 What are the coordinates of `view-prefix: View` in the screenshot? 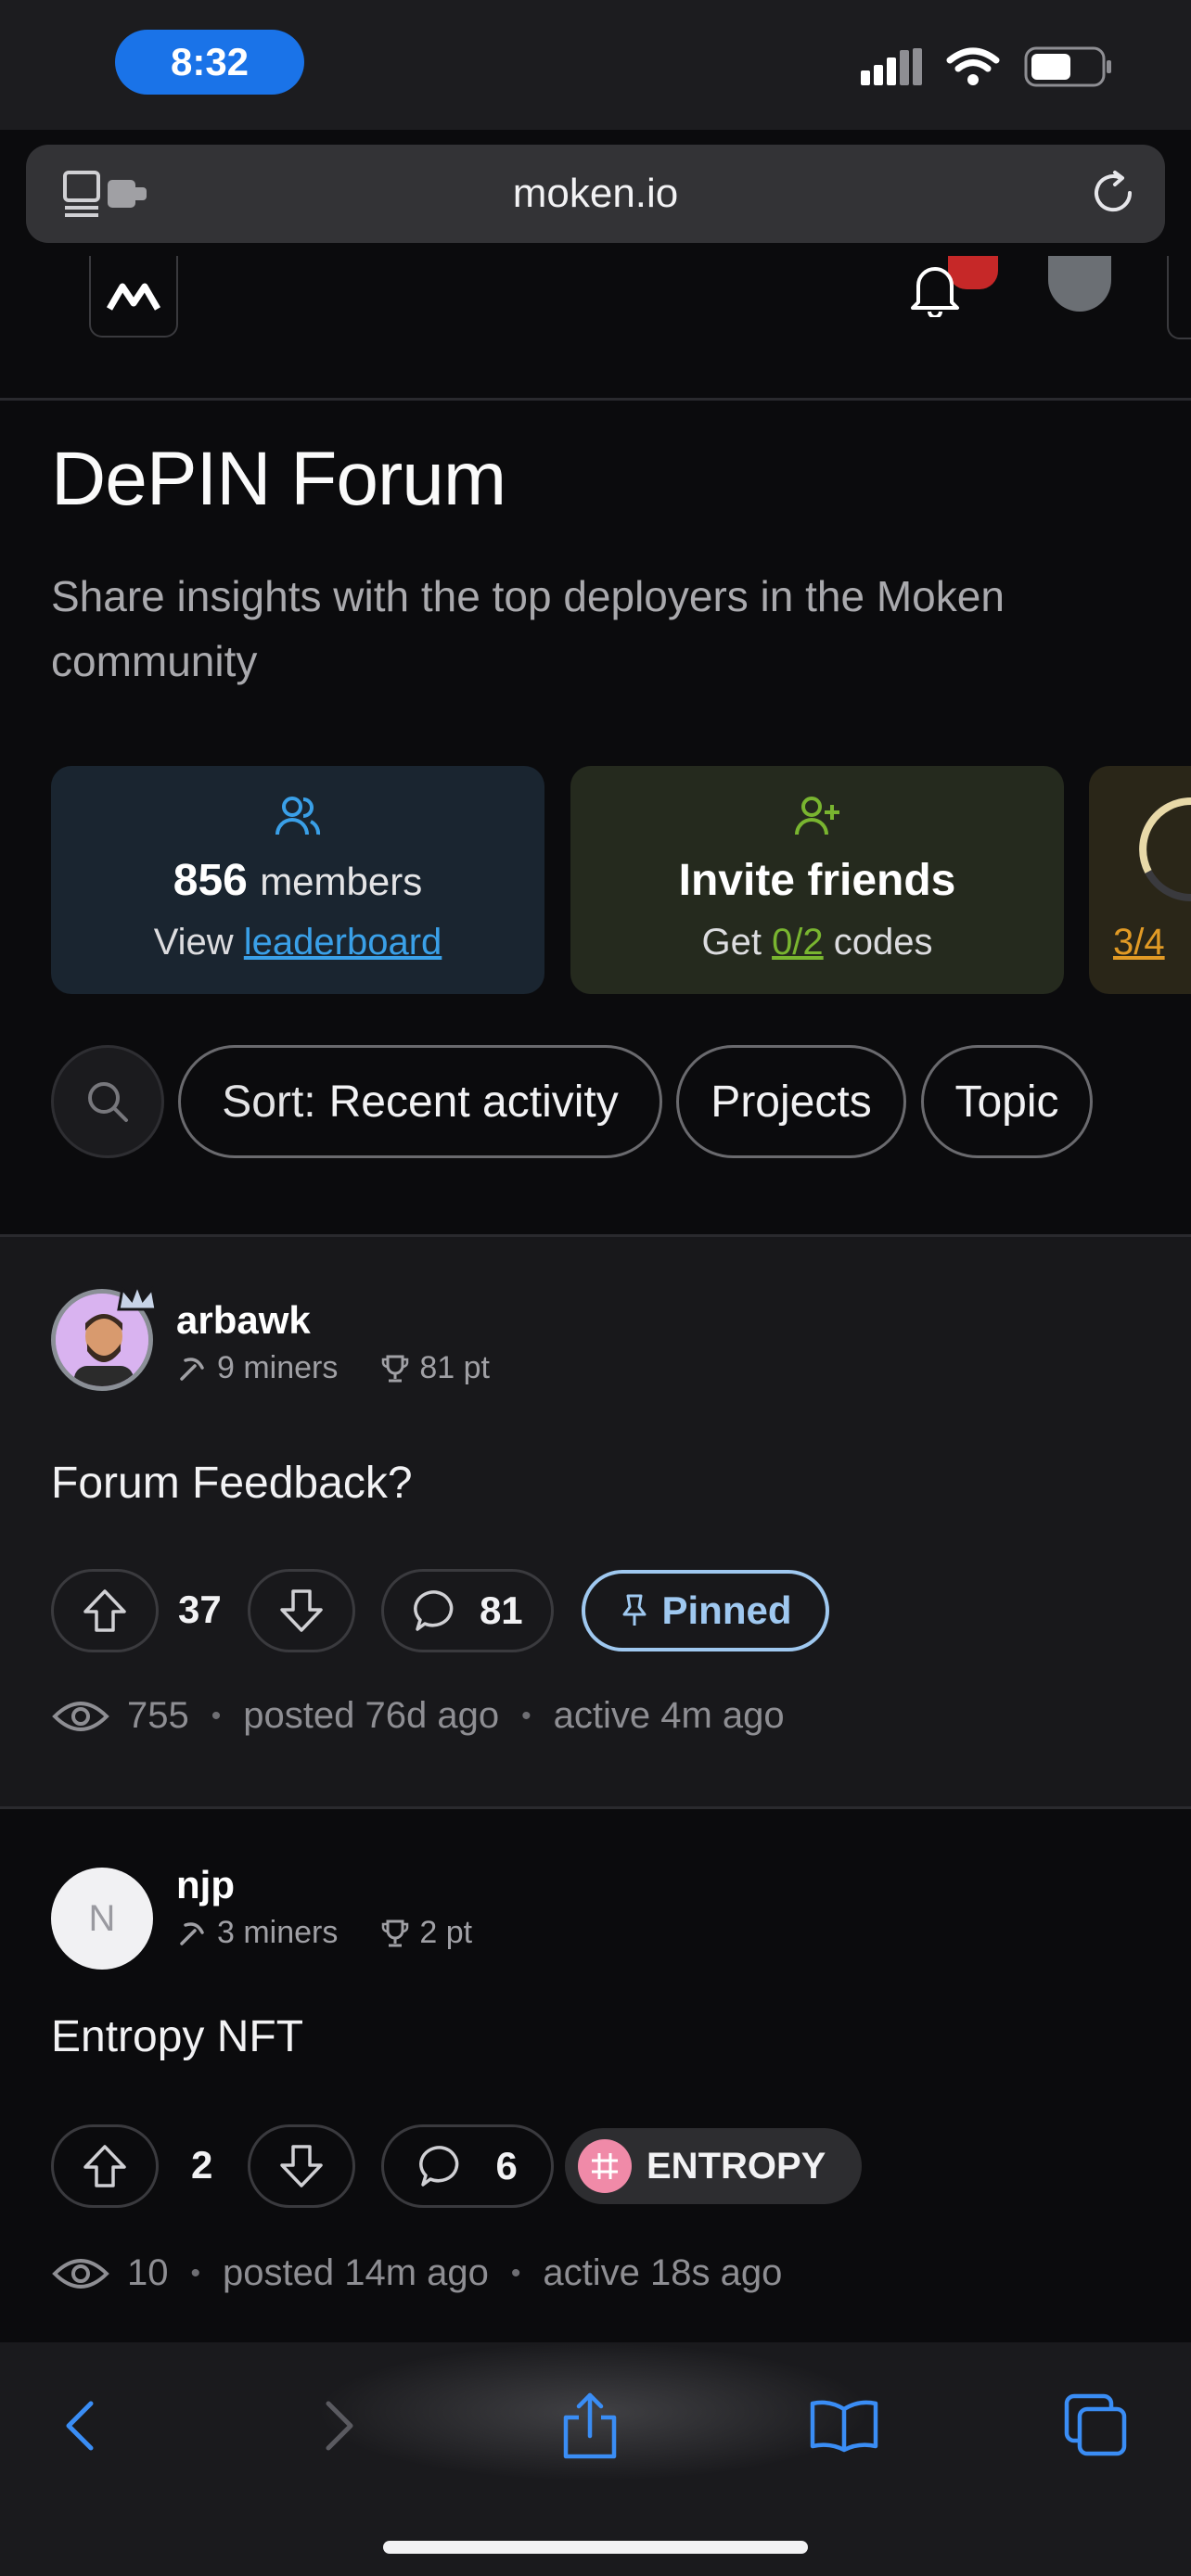 It's located at (193, 943).